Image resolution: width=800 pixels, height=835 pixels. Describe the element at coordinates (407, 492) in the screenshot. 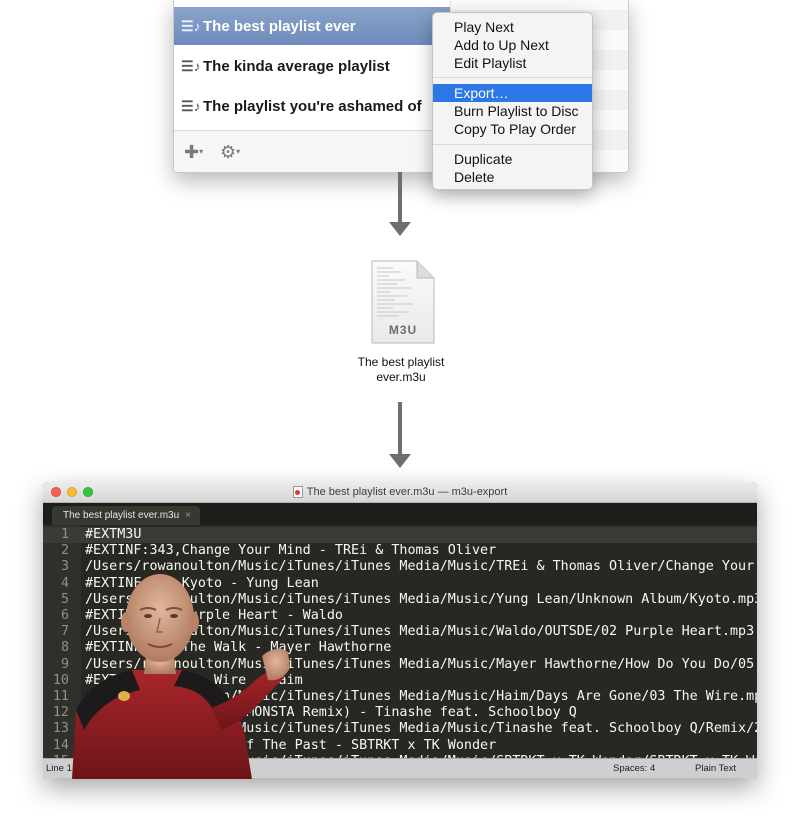

I see `window-title-text: The best playlist ever.m3u — m3u-export` at that location.